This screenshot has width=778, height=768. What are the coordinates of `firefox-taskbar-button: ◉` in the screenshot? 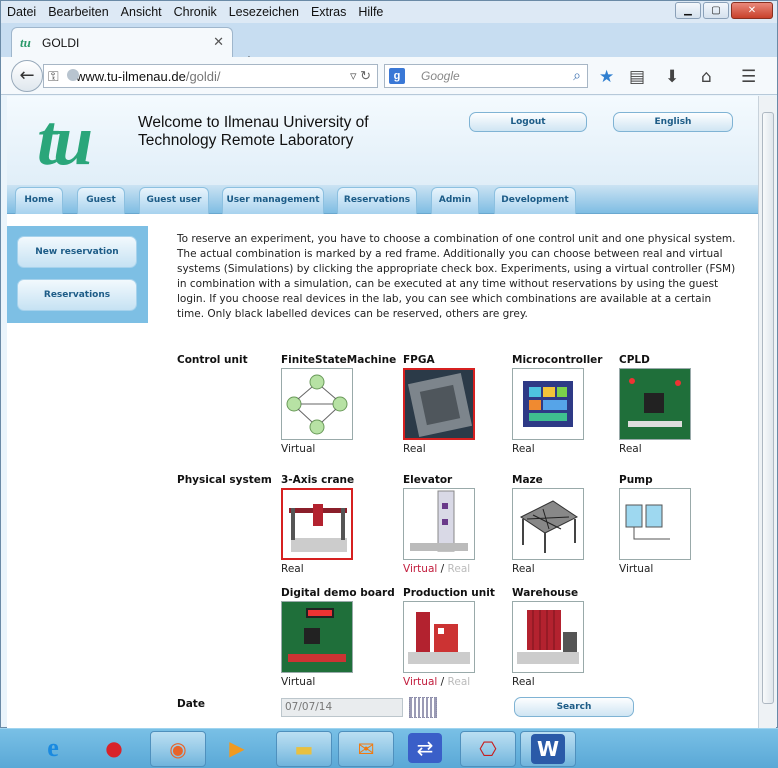 It's located at (178, 749).